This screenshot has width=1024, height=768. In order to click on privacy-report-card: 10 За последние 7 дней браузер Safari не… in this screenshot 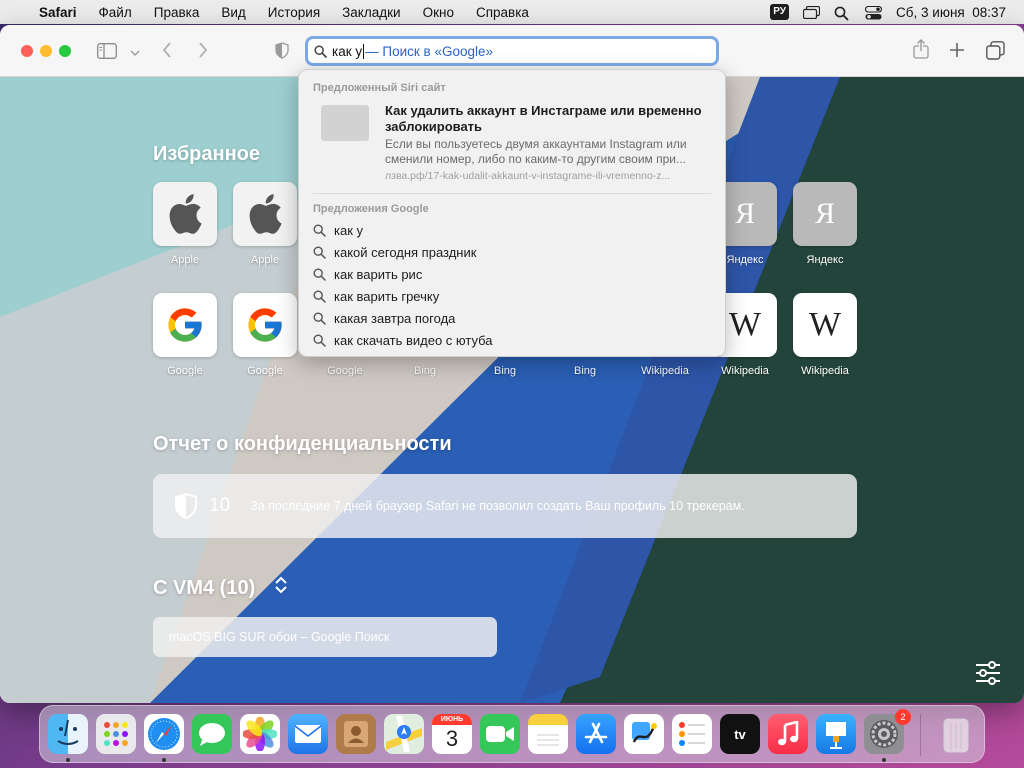, I will do `click(505, 506)`.